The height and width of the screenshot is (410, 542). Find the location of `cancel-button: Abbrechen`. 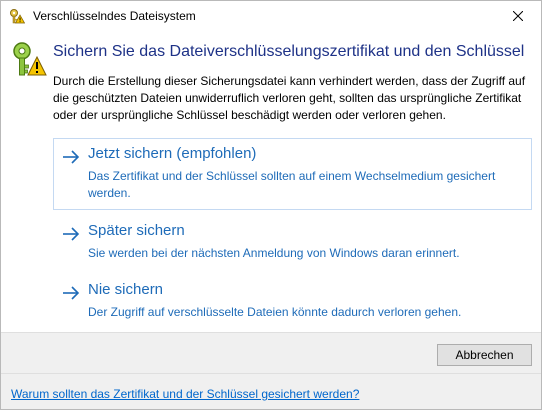

cancel-button: Abbrechen is located at coordinates (484, 355).